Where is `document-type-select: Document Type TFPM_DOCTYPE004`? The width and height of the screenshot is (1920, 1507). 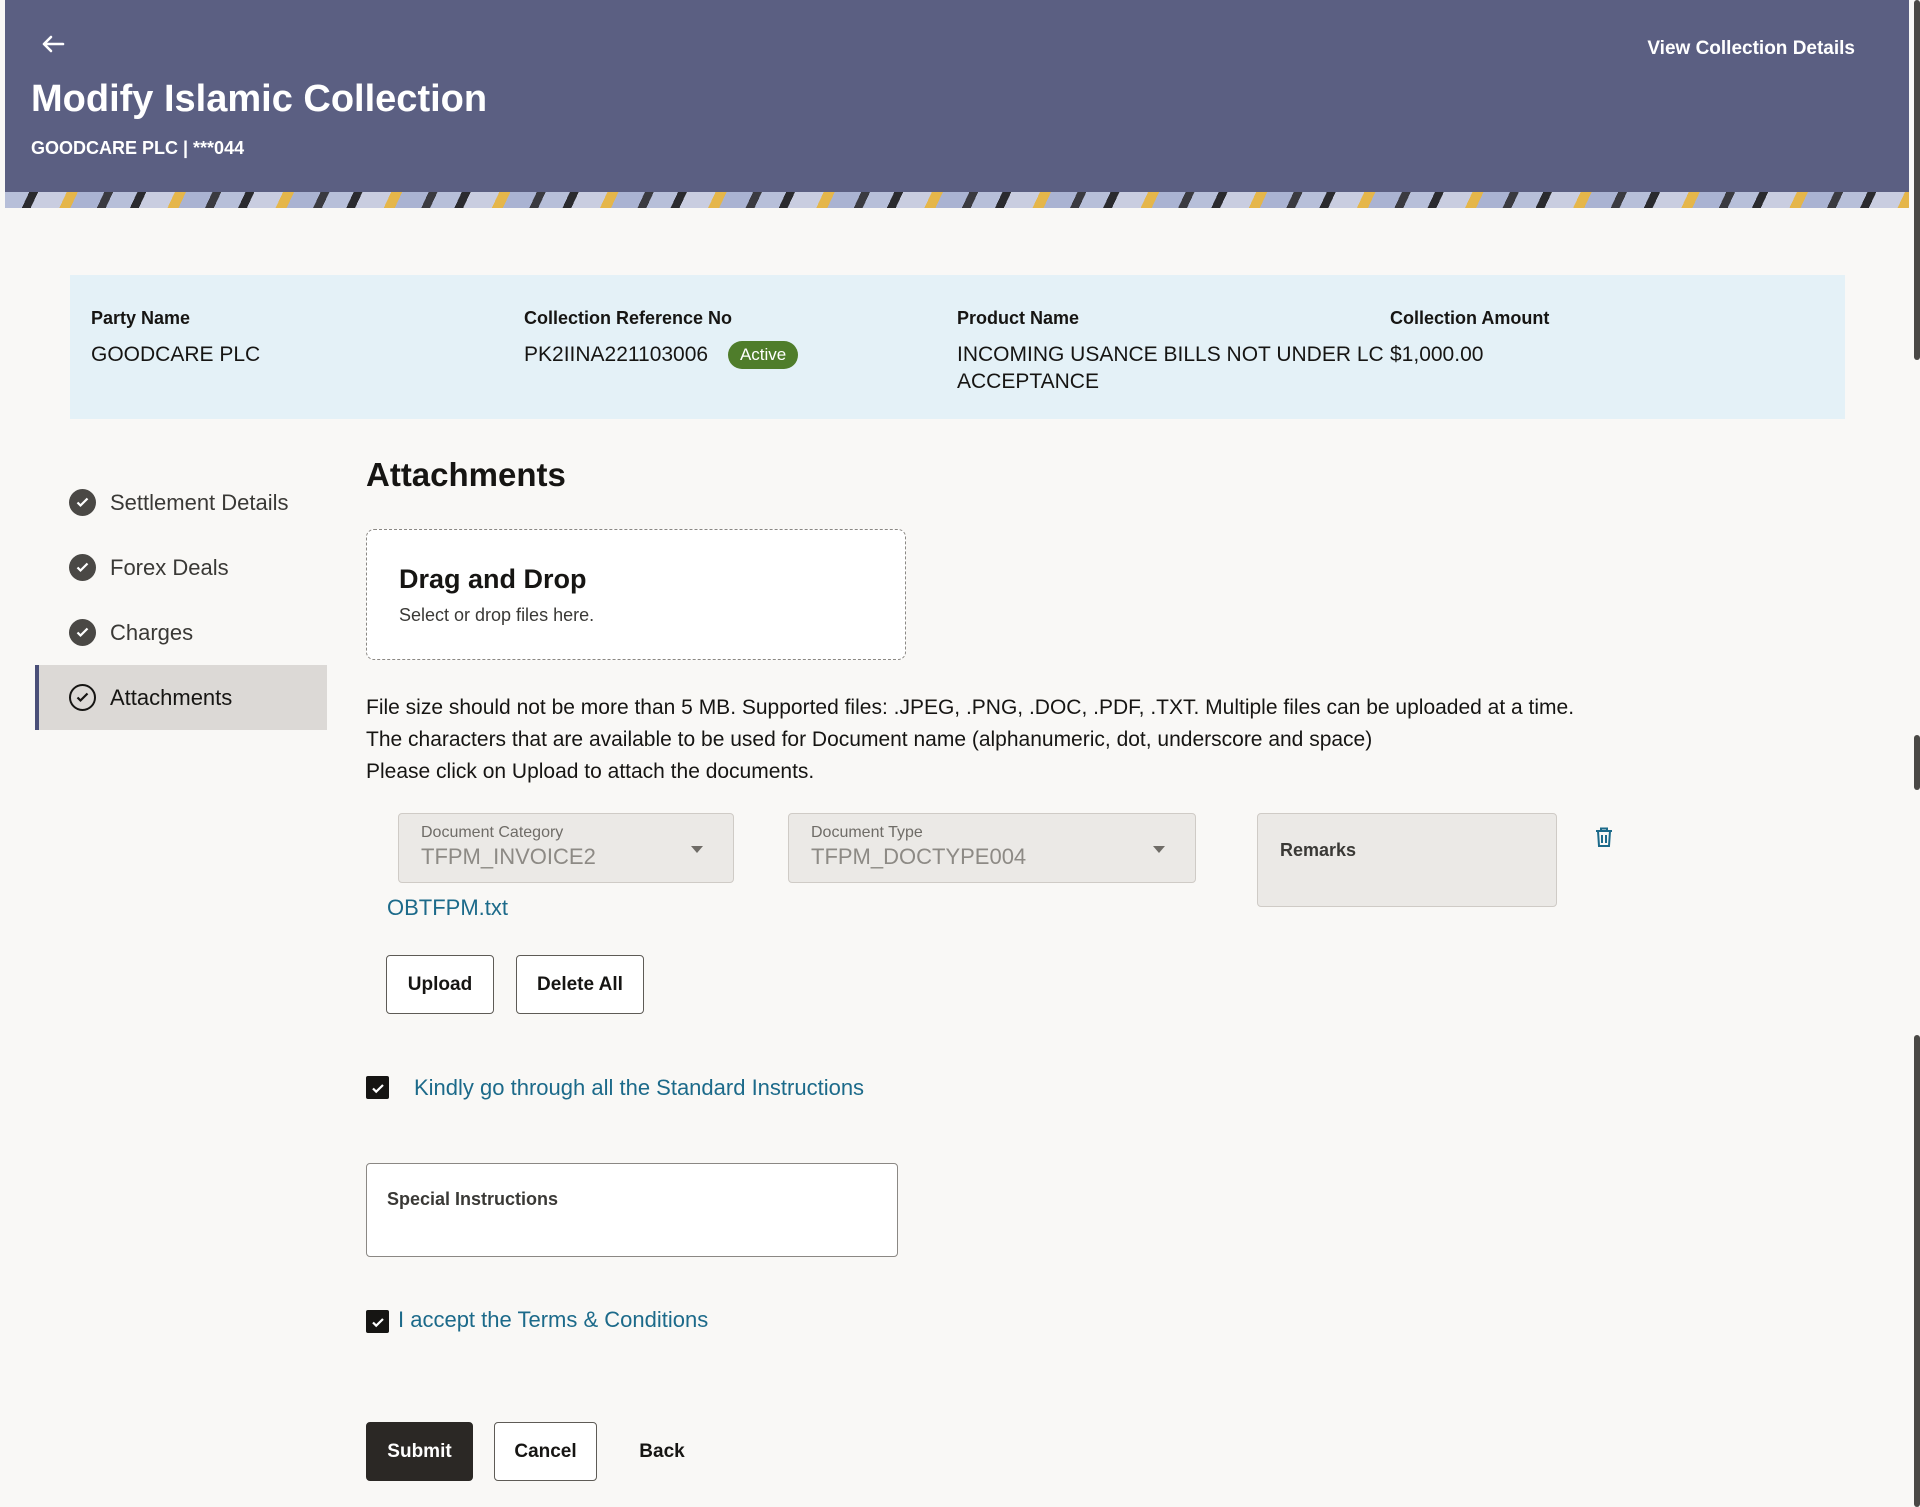 document-type-select: Document Type TFPM_DOCTYPE004 is located at coordinates (992, 848).